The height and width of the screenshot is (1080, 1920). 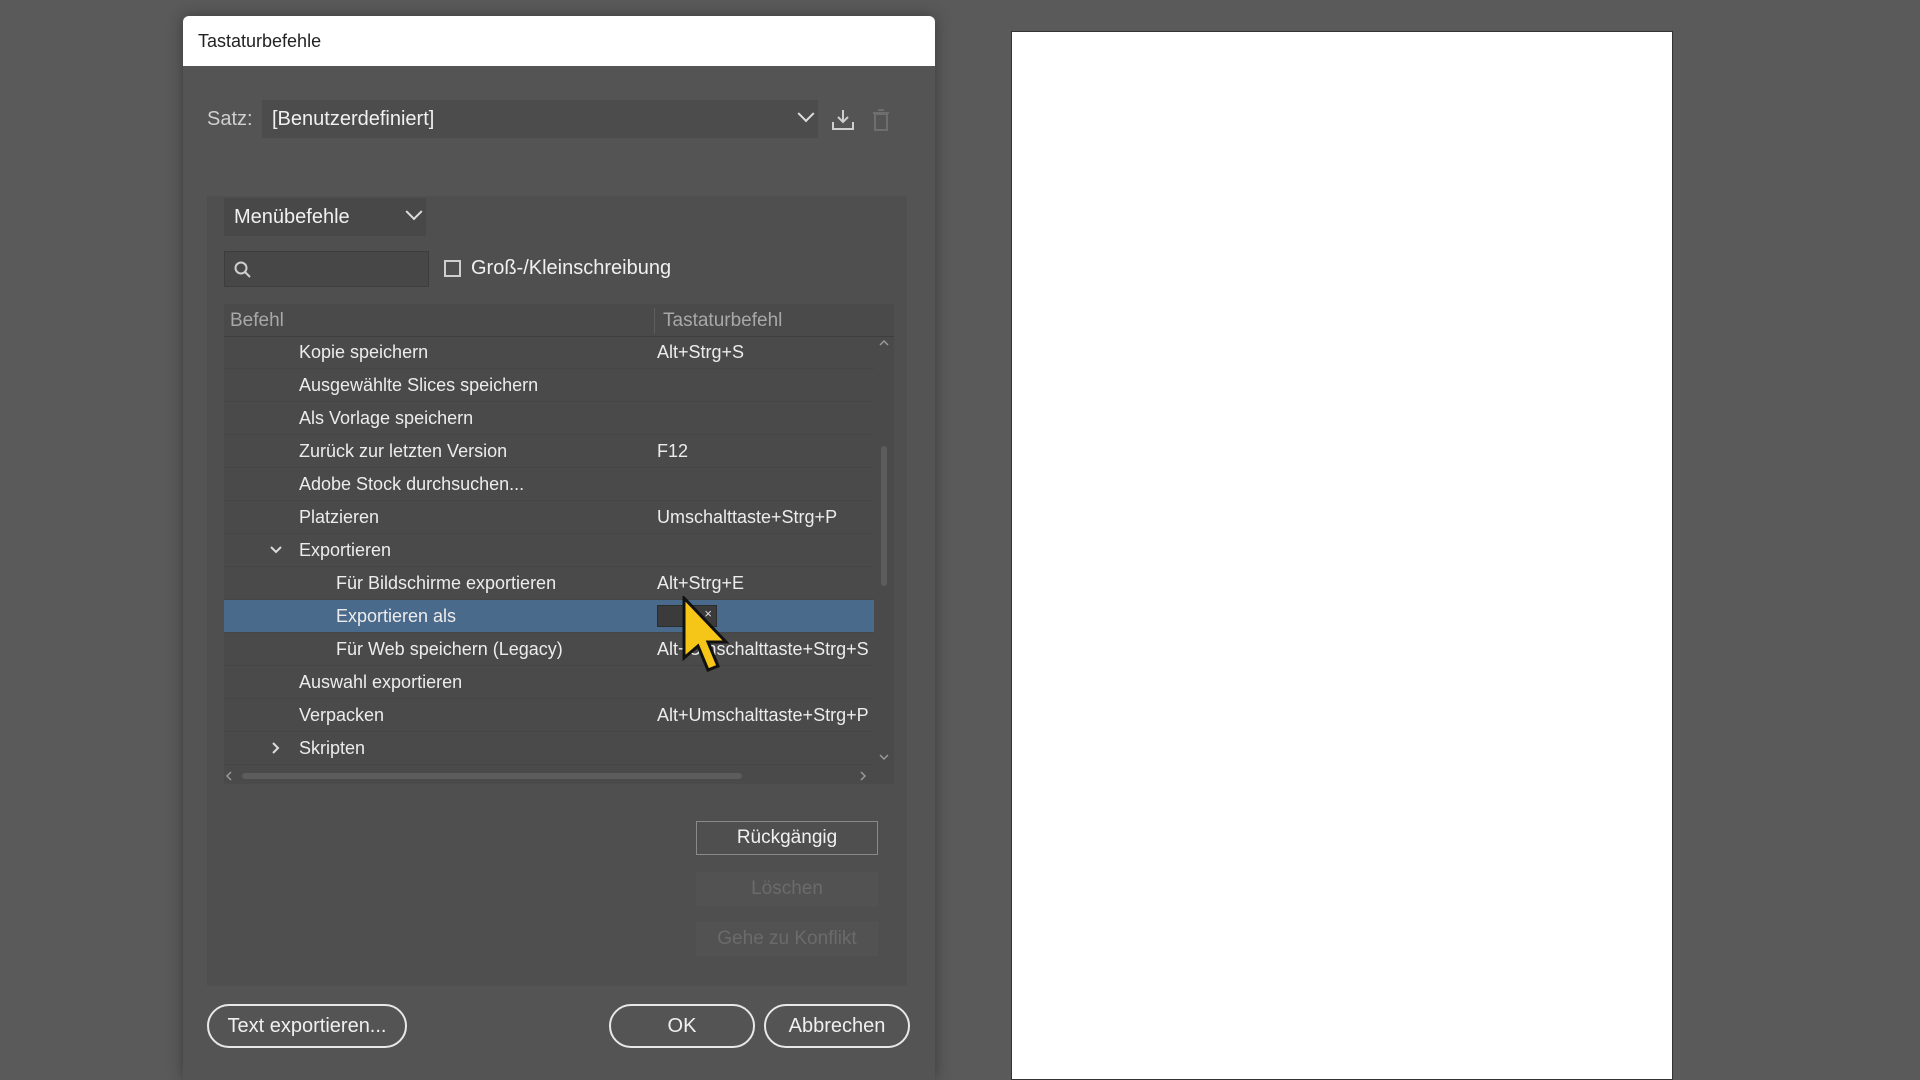 I want to click on table-header: Befehl Tastaturbefehl, so click(x=559, y=320).